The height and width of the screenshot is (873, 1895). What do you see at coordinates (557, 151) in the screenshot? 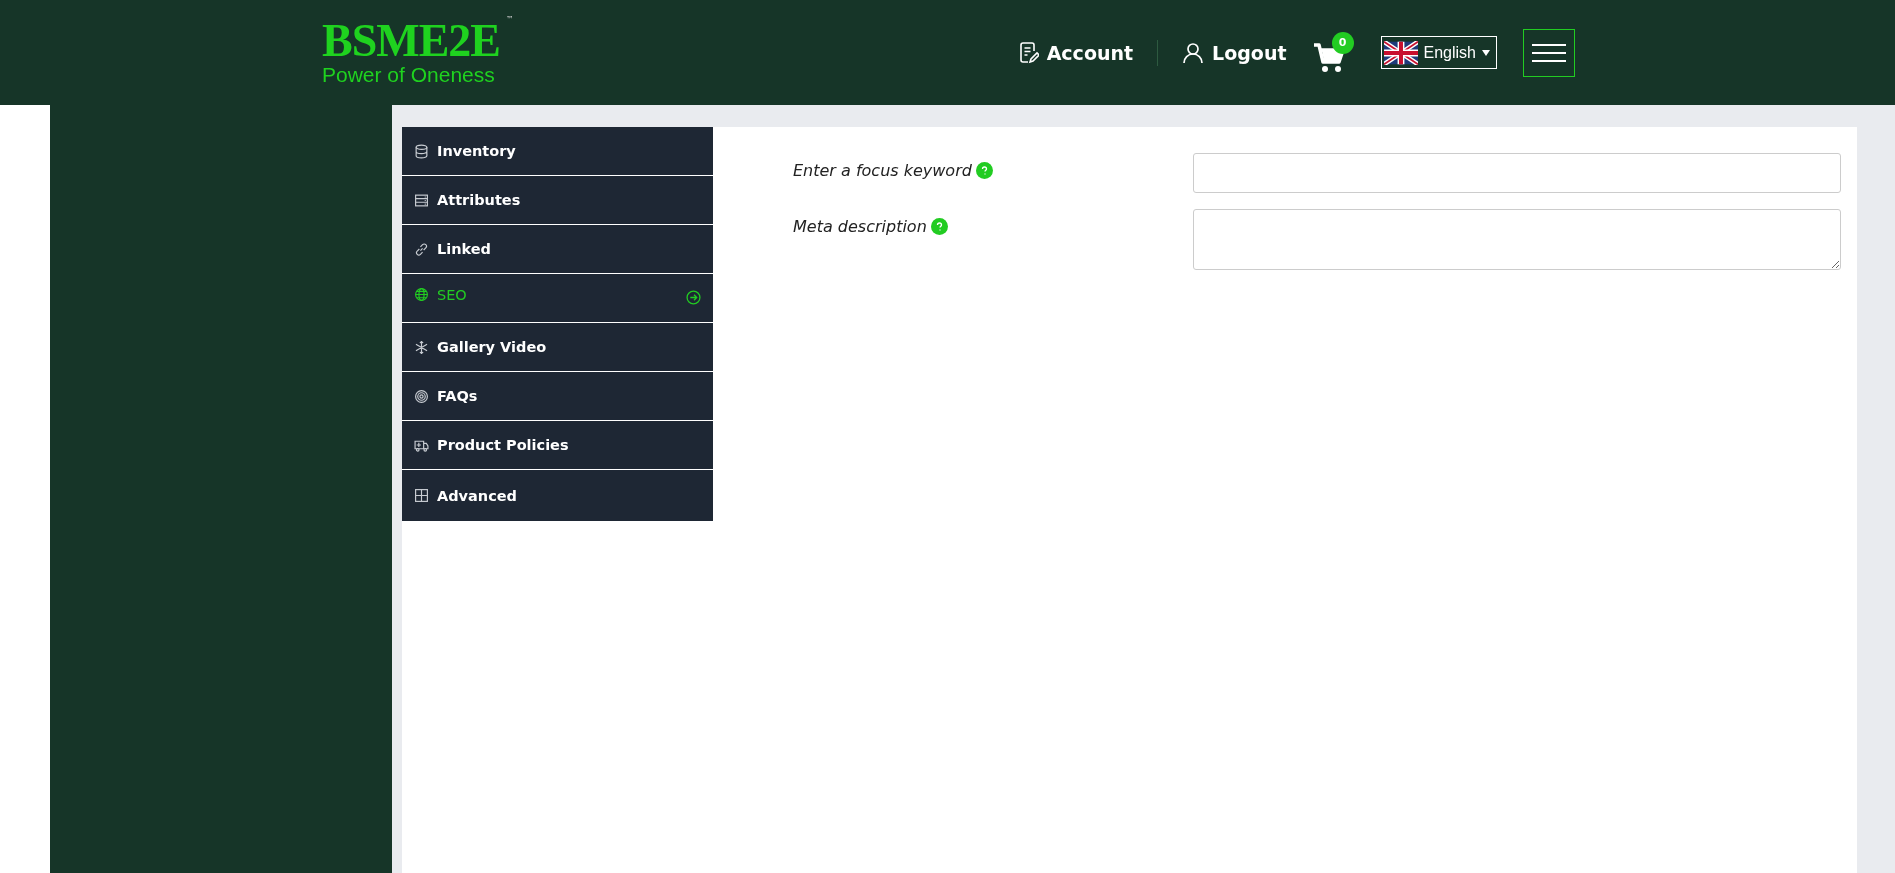
I see `tab: Inventory` at bounding box center [557, 151].